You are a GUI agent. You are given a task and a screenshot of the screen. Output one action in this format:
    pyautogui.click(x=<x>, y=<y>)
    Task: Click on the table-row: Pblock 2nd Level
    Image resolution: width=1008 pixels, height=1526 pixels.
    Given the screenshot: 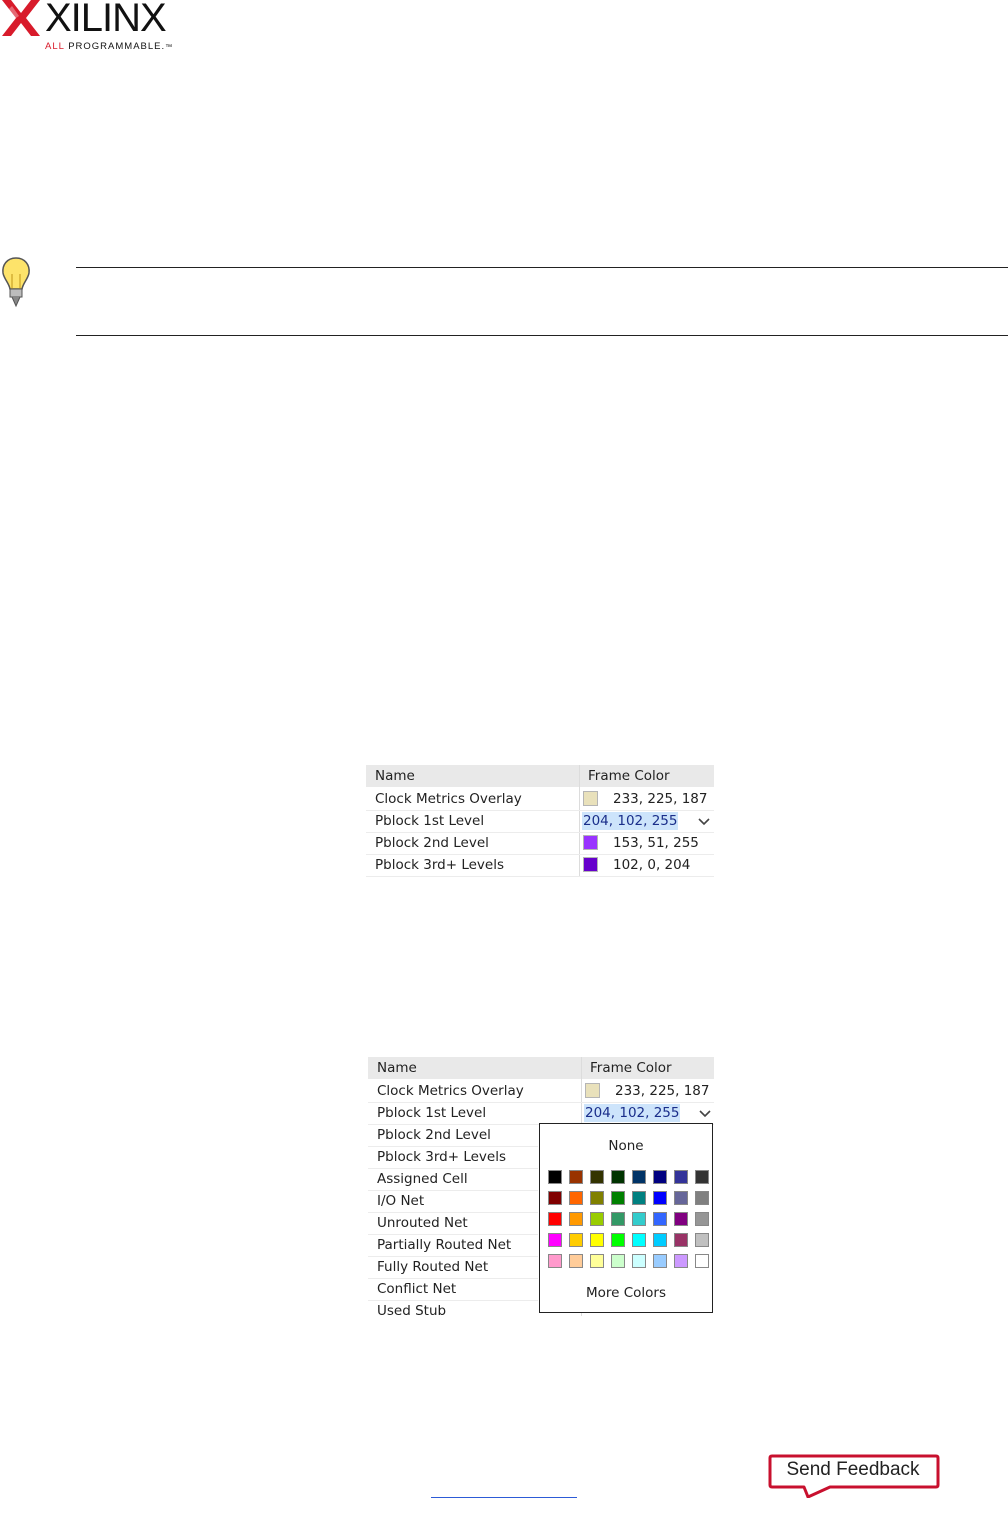 What is the action you would take?
    pyautogui.click(x=453, y=1135)
    